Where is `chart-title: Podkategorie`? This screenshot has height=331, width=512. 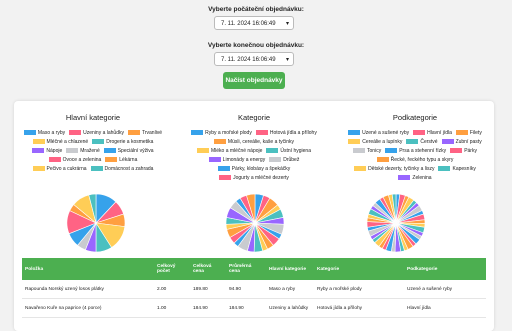 chart-title: Podkategorie is located at coordinates (415, 117).